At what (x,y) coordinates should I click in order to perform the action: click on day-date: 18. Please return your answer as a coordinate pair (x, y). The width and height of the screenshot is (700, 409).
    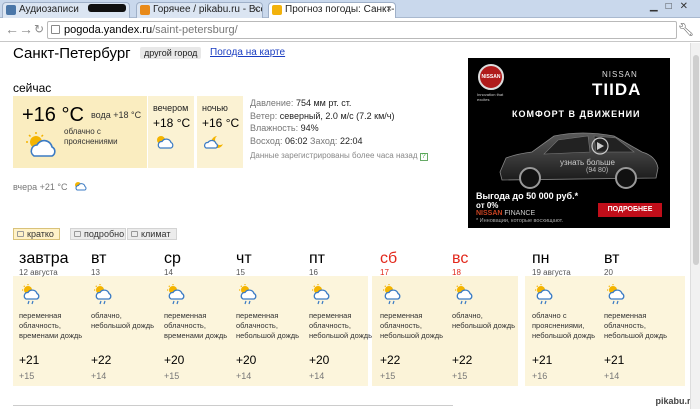
    Looking at the image, I should click on (456, 272).